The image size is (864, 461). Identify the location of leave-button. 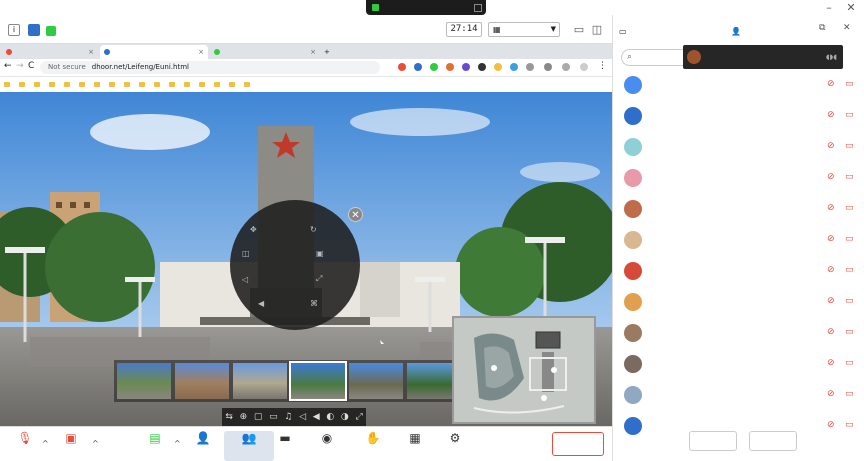
(773, 441).